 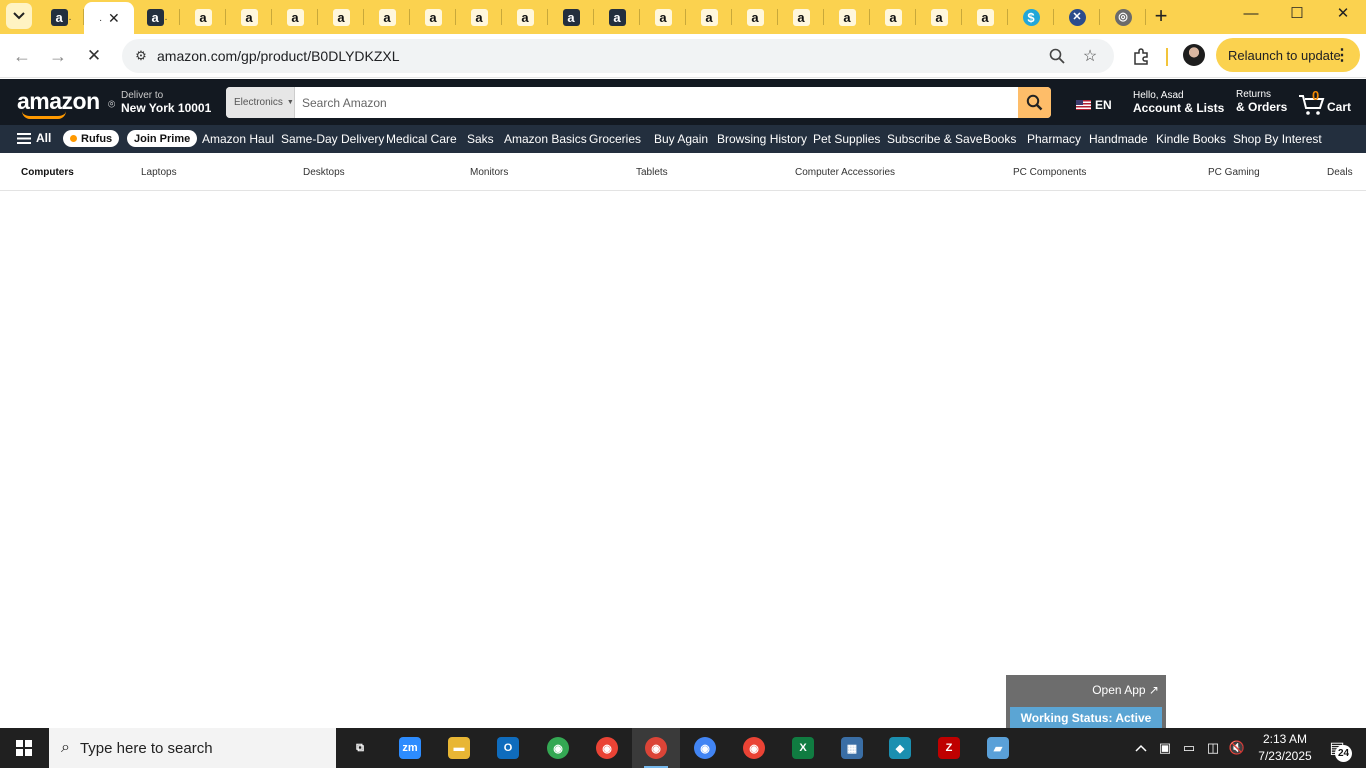 What do you see at coordinates (410, 748) in the screenshot?
I see `taskbar-app-zoom: zm` at bounding box center [410, 748].